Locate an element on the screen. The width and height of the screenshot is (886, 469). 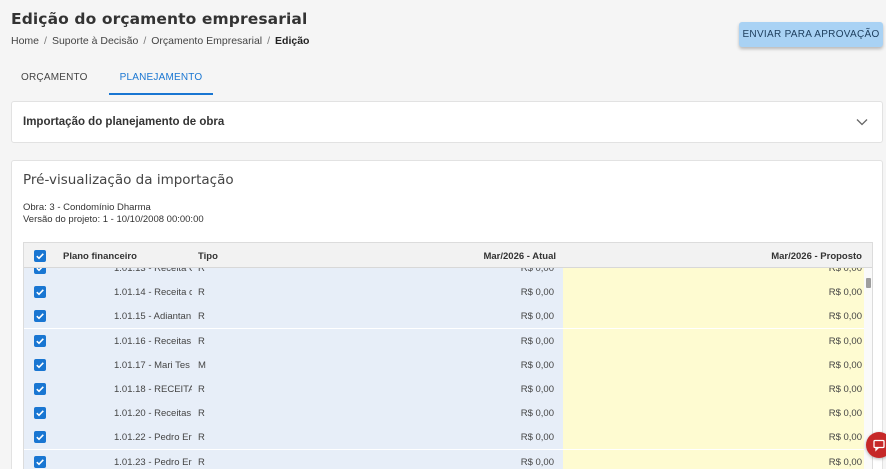
table-row: 1.01.22 - Pedro Er R R$ 0,00 R$ 0,00 is located at coordinates (448, 437).